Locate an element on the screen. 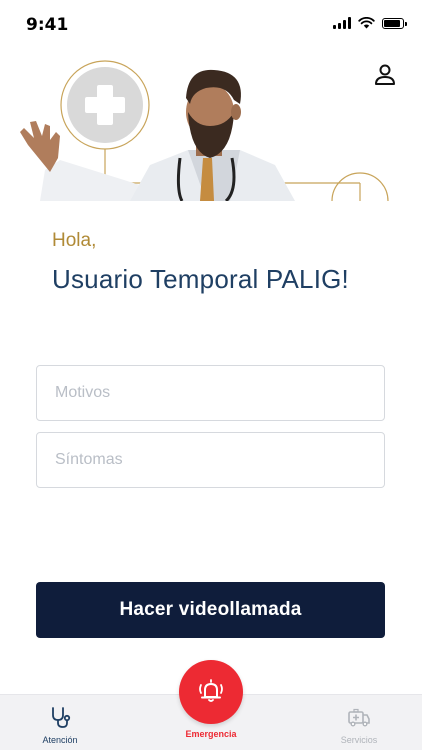  video-call-button: Hacer videollamada is located at coordinates (210, 610).